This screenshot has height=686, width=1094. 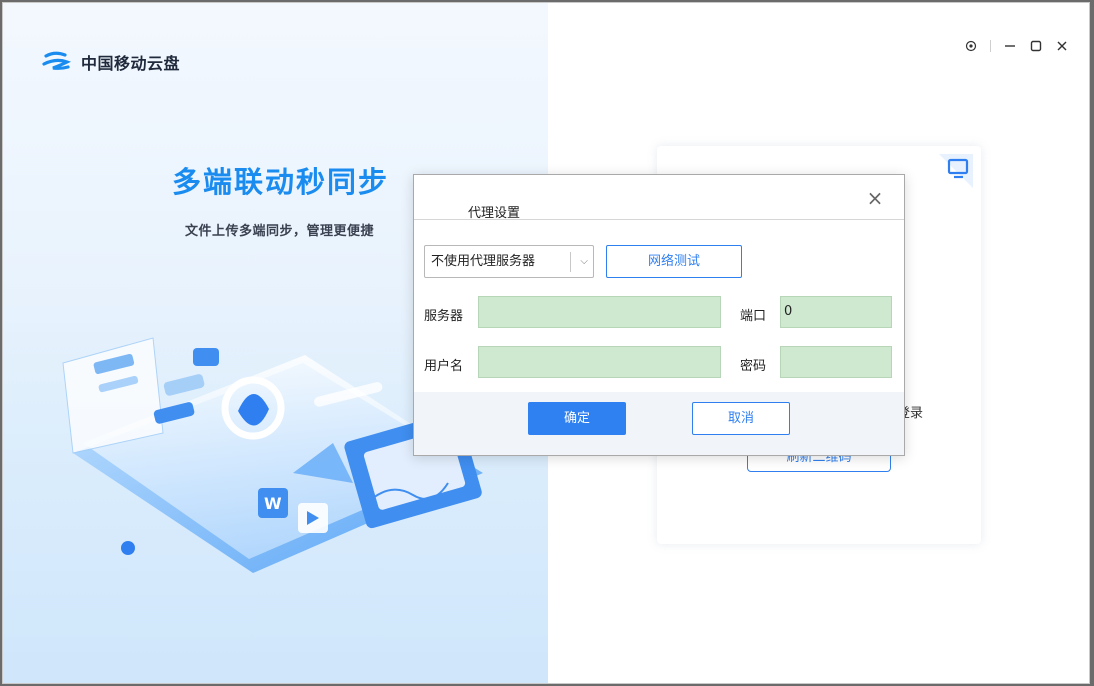 I want to click on server-input, so click(x=599, y=312).